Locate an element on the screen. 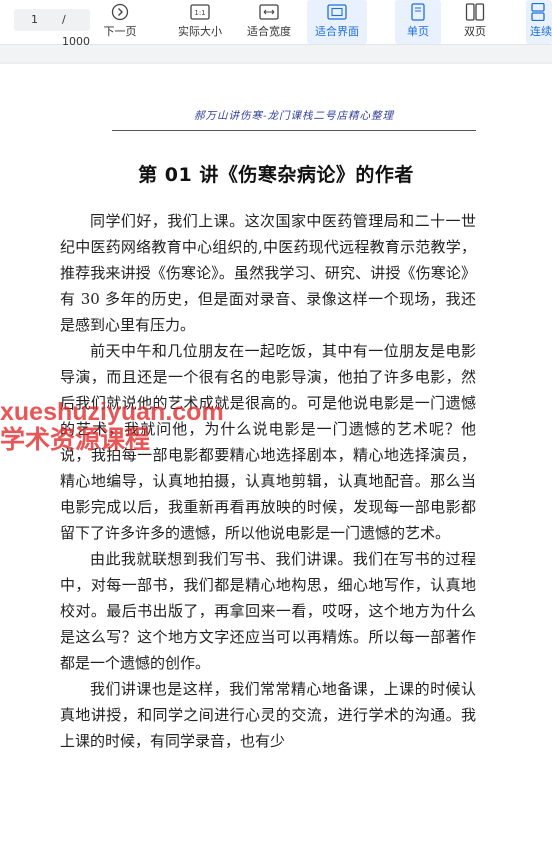  viewer-toolbar: 1 / 1000 下一页 1:1 实际大小 适合宽度 适合界面 单页 双页 连续 is located at coordinates (276, 24).